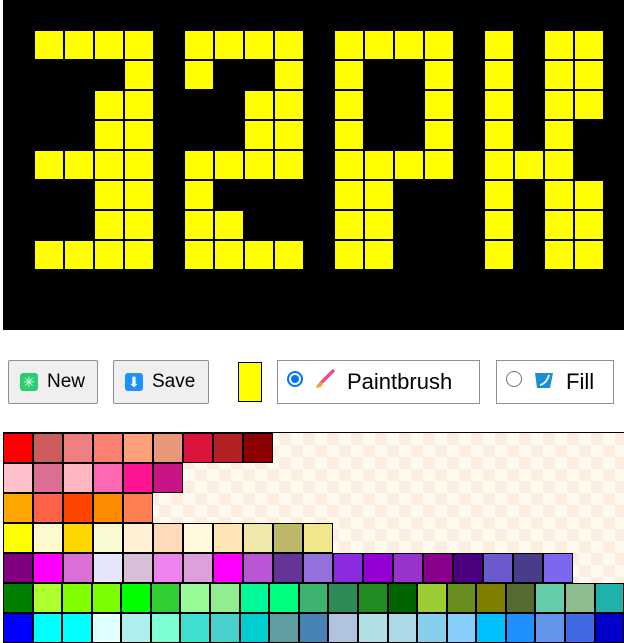 The height and width of the screenshot is (643, 624). What do you see at coordinates (161, 382) in the screenshot?
I see `save-button: ⬇ Save` at bounding box center [161, 382].